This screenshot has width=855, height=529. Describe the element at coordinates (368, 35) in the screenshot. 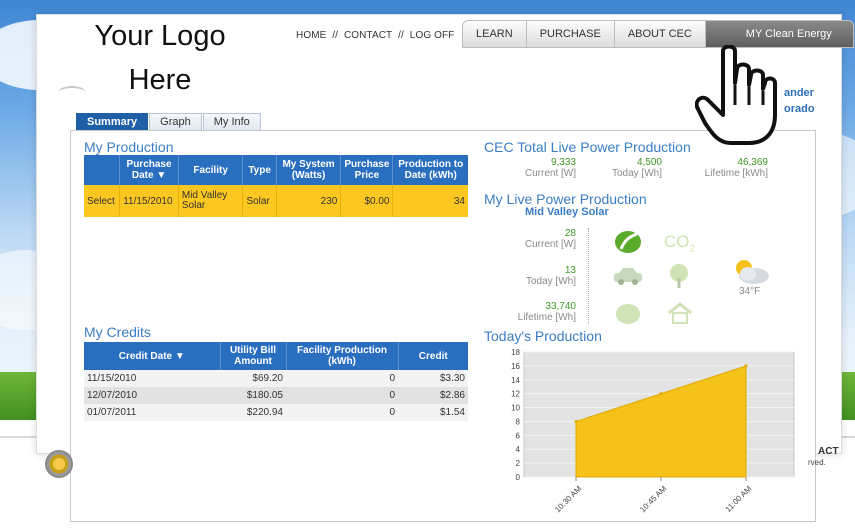

I see `contact-link: CONTACT` at that location.